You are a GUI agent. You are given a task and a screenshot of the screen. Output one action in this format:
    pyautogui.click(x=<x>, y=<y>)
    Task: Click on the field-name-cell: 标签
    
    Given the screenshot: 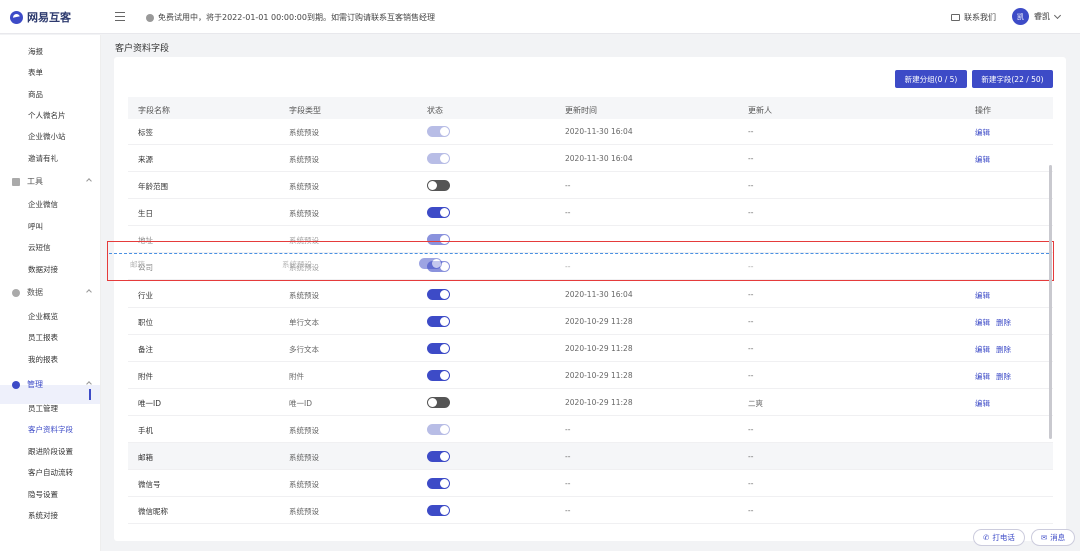 What is the action you would take?
    pyautogui.click(x=145, y=132)
    